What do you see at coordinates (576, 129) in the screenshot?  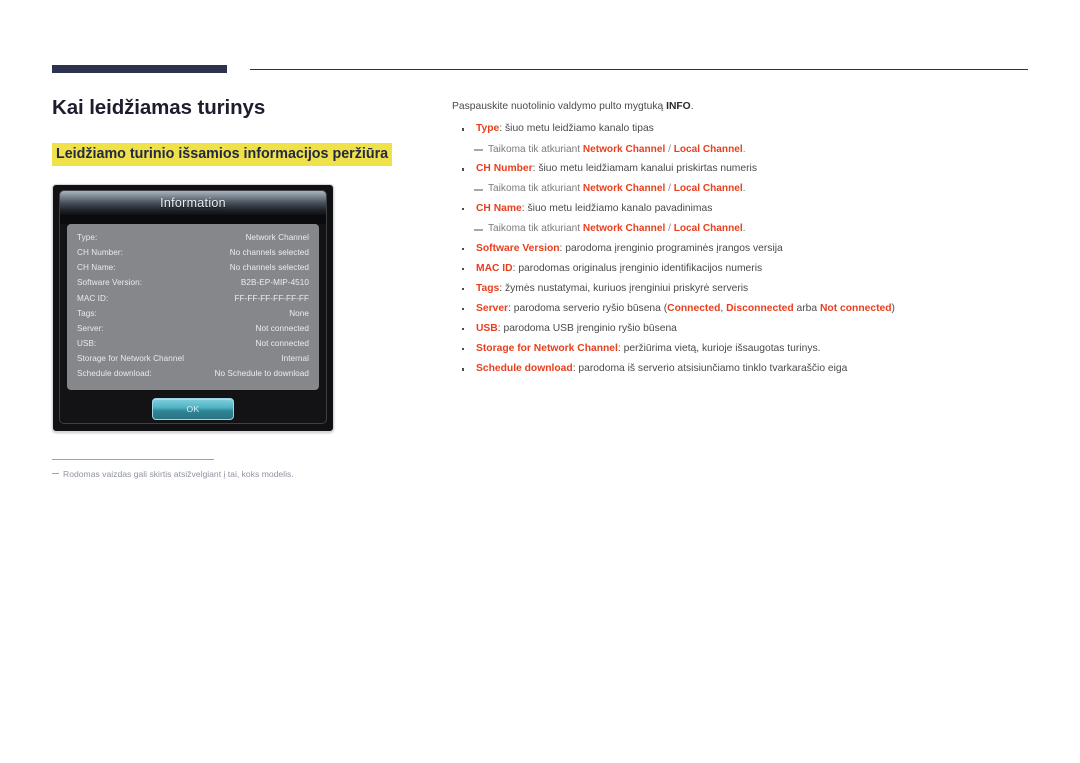 I see `bullet-description: : šiuo metu leidžiamo kanalo tipas` at bounding box center [576, 129].